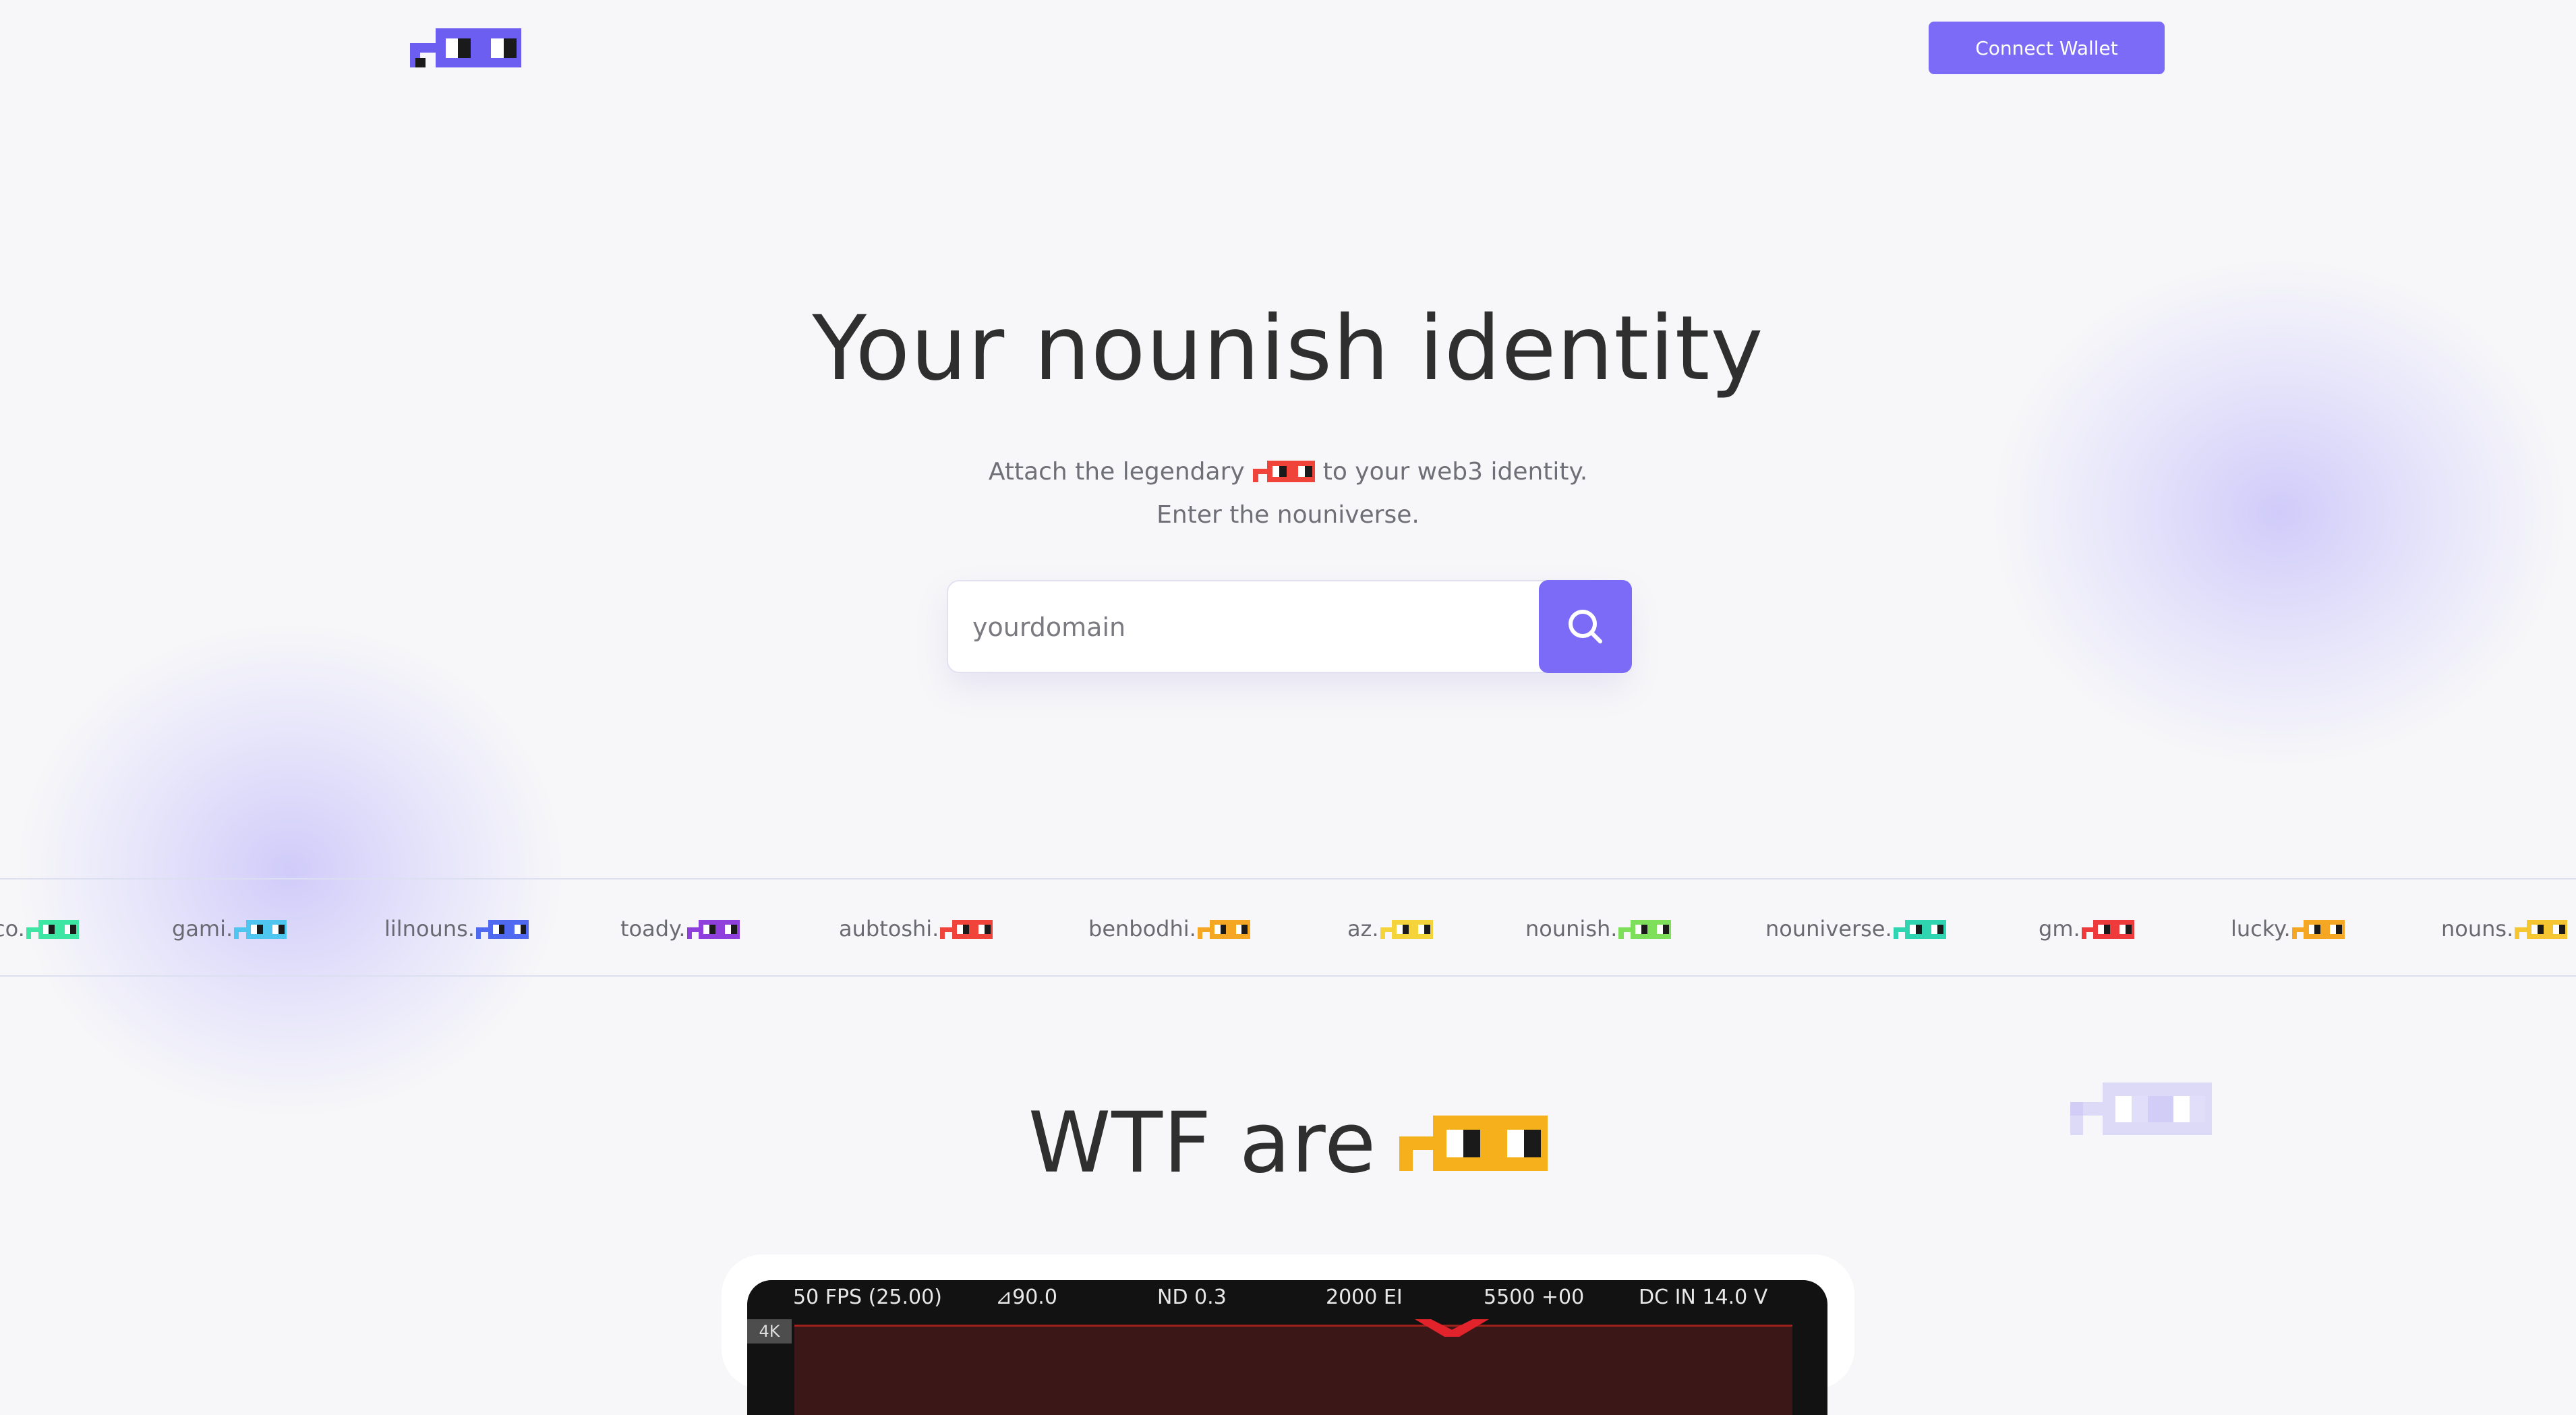 This screenshot has height=1415, width=2576. Describe the element at coordinates (2060, 929) in the screenshot. I see `ticker-item-label: gm.` at that location.